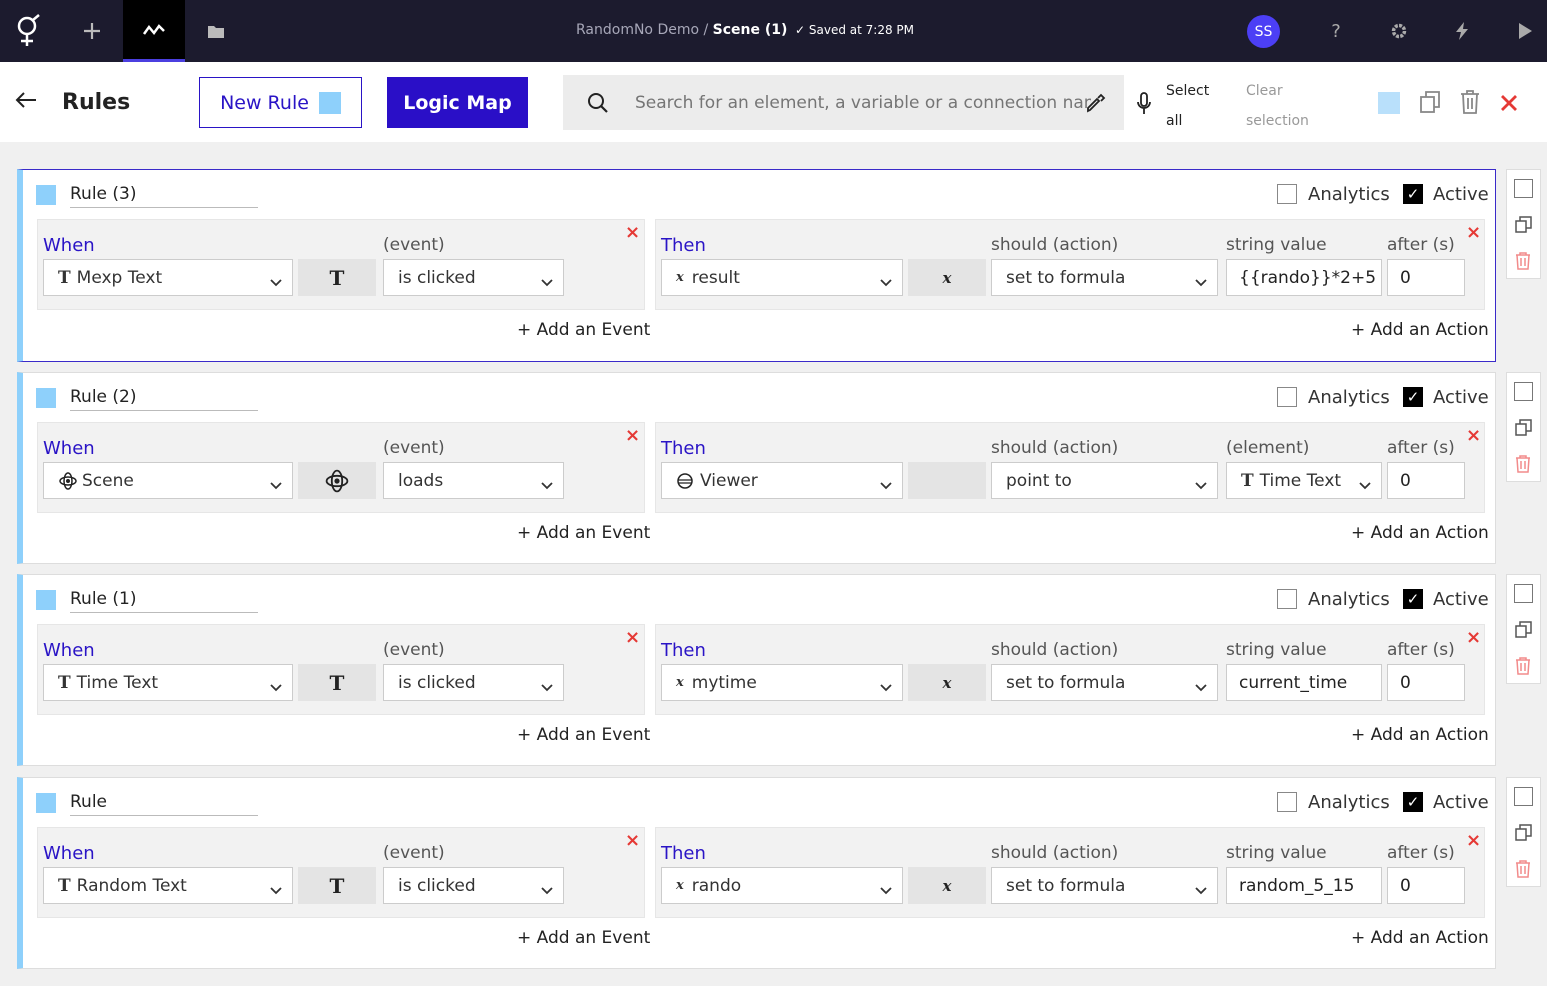  What do you see at coordinates (750, 30) in the screenshot?
I see `breadcrumb-scene: Scene (1)` at bounding box center [750, 30].